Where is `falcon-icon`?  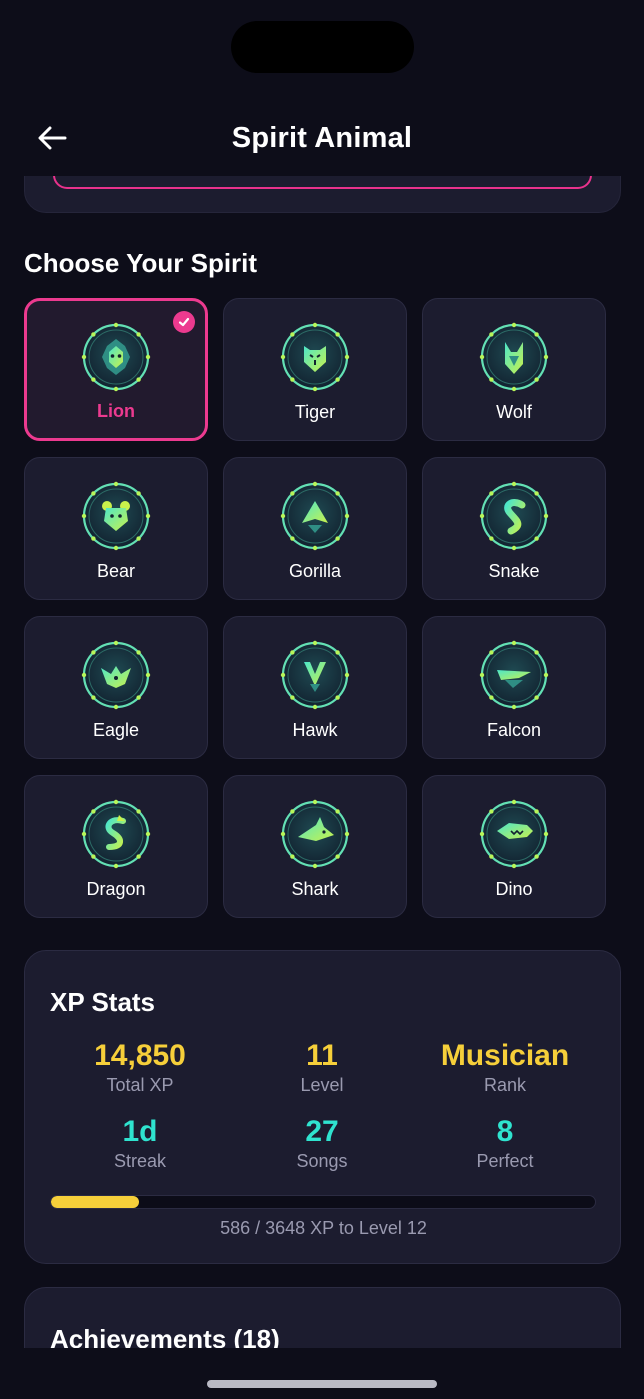
falcon-icon is located at coordinates (514, 675).